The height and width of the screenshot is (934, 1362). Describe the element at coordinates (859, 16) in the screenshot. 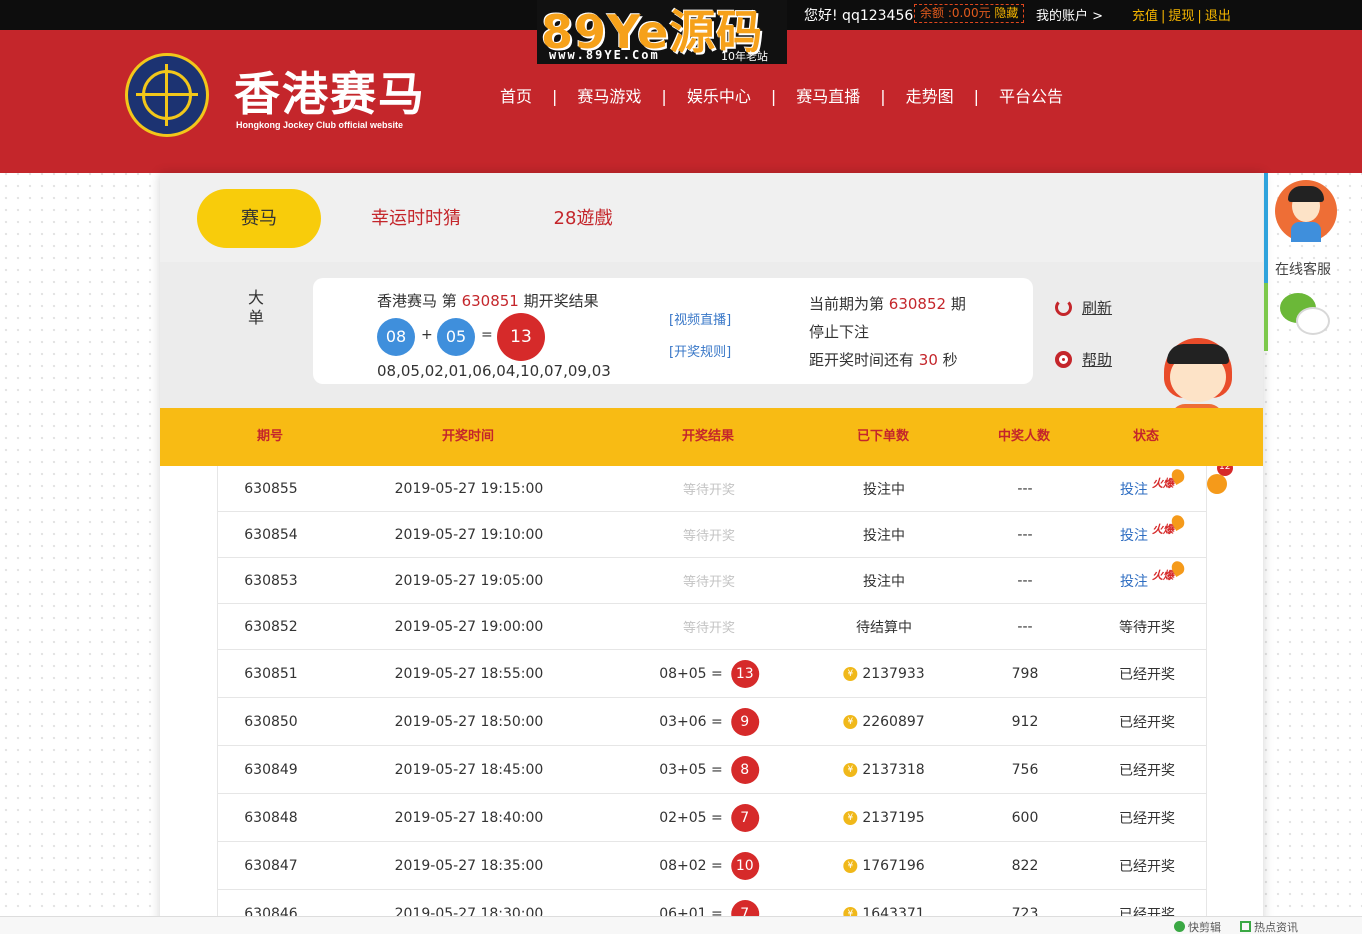

I see `greeting-text: 您好! qq123456` at that location.